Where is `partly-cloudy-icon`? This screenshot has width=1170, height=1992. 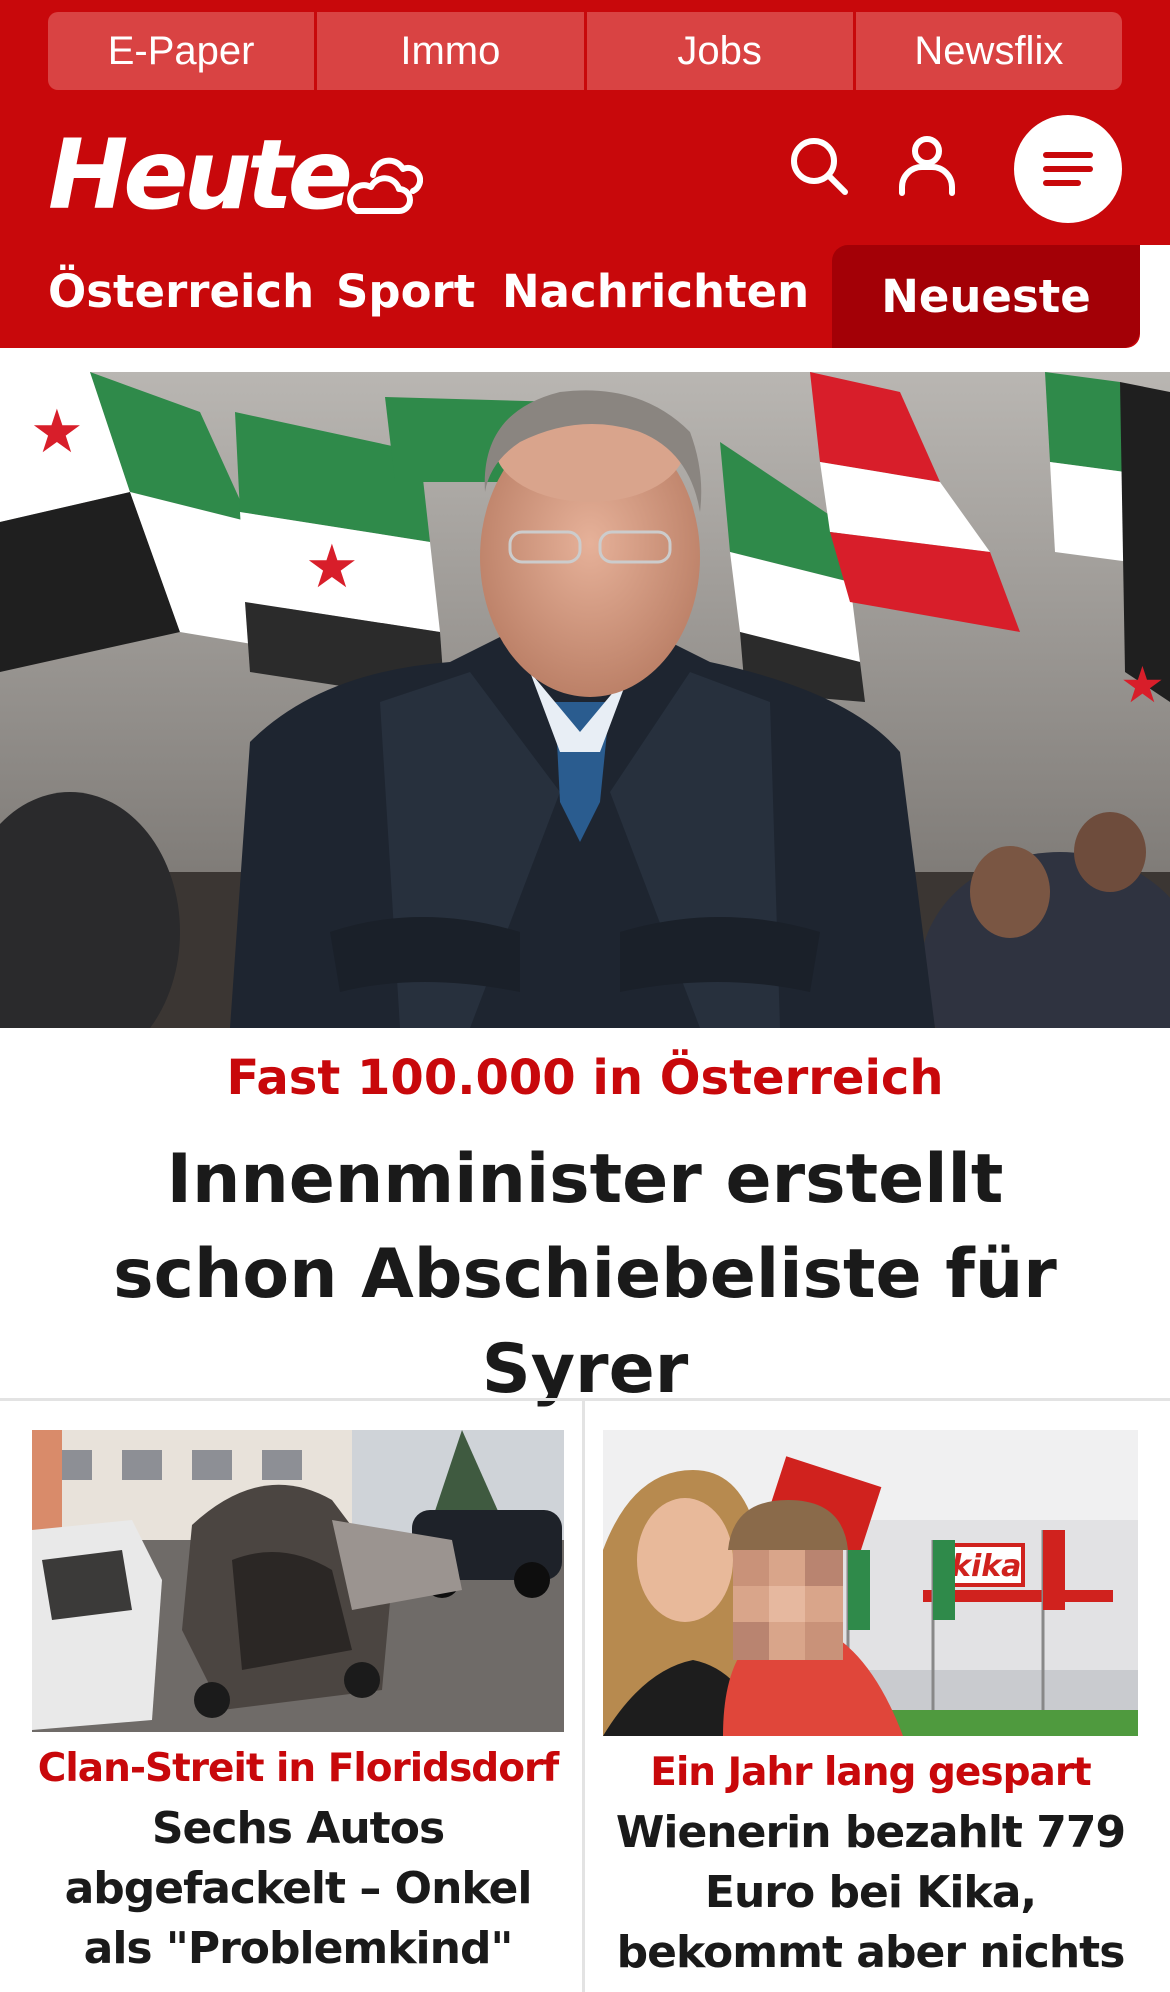
partly-cloudy-icon is located at coordinates (383, 184).